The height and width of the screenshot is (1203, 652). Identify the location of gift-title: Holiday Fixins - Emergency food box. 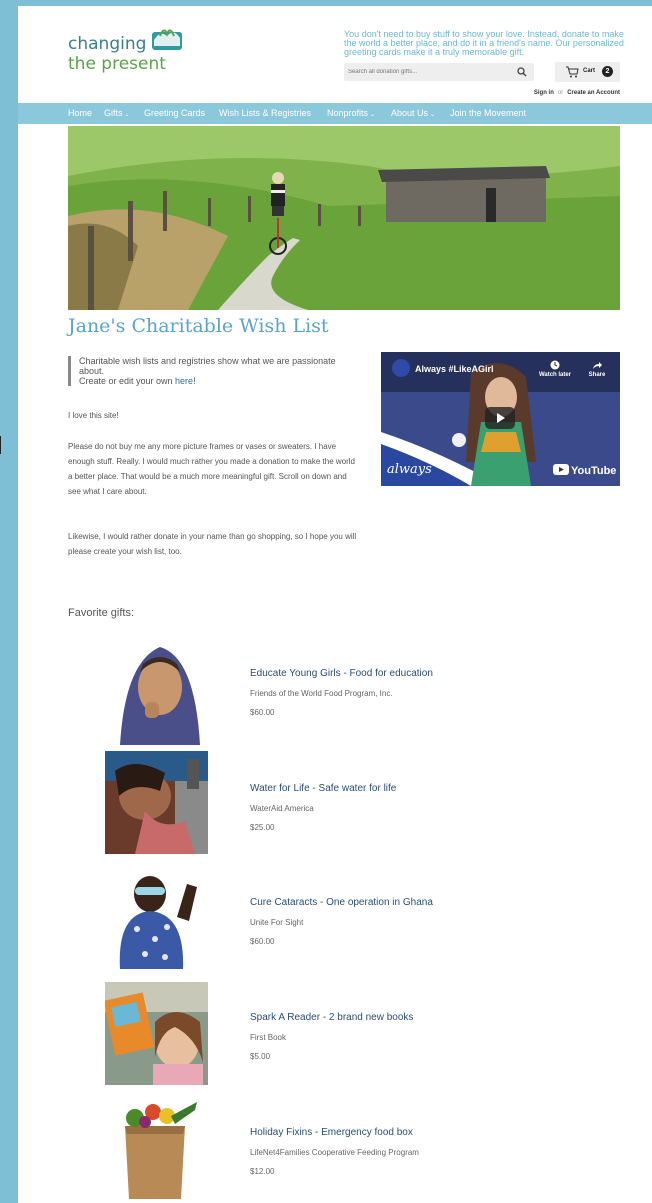
(331, 1132).